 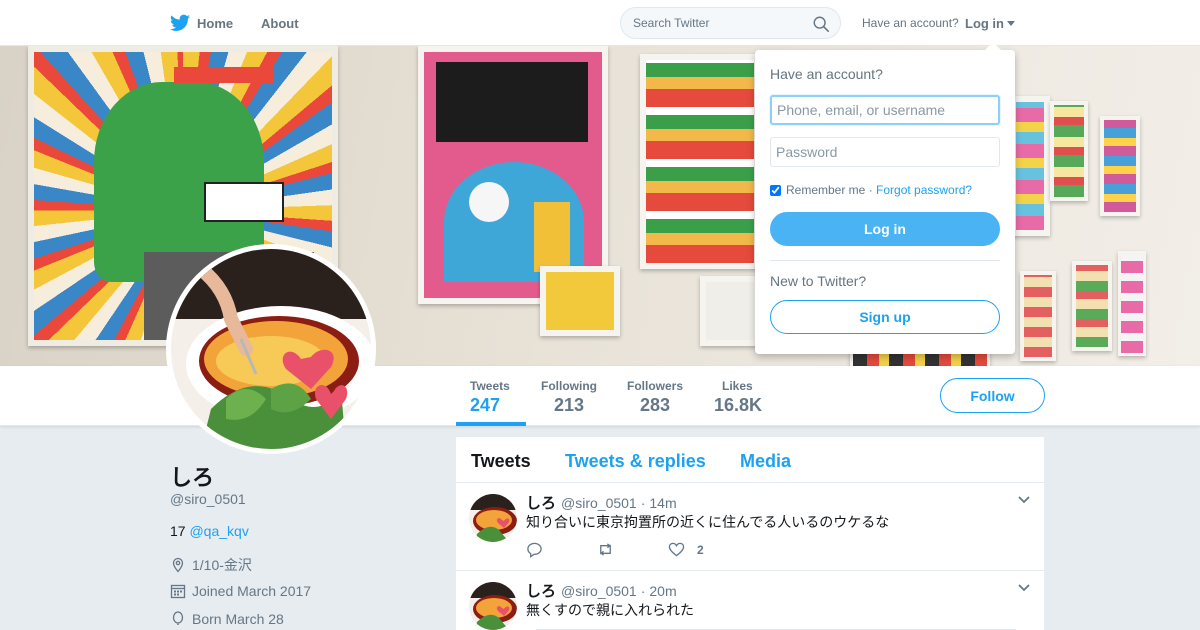 What do you see at coordinates (992, 395) in the screenshot?
I see `follow-button: Follow` at bounding box center [992, 395].